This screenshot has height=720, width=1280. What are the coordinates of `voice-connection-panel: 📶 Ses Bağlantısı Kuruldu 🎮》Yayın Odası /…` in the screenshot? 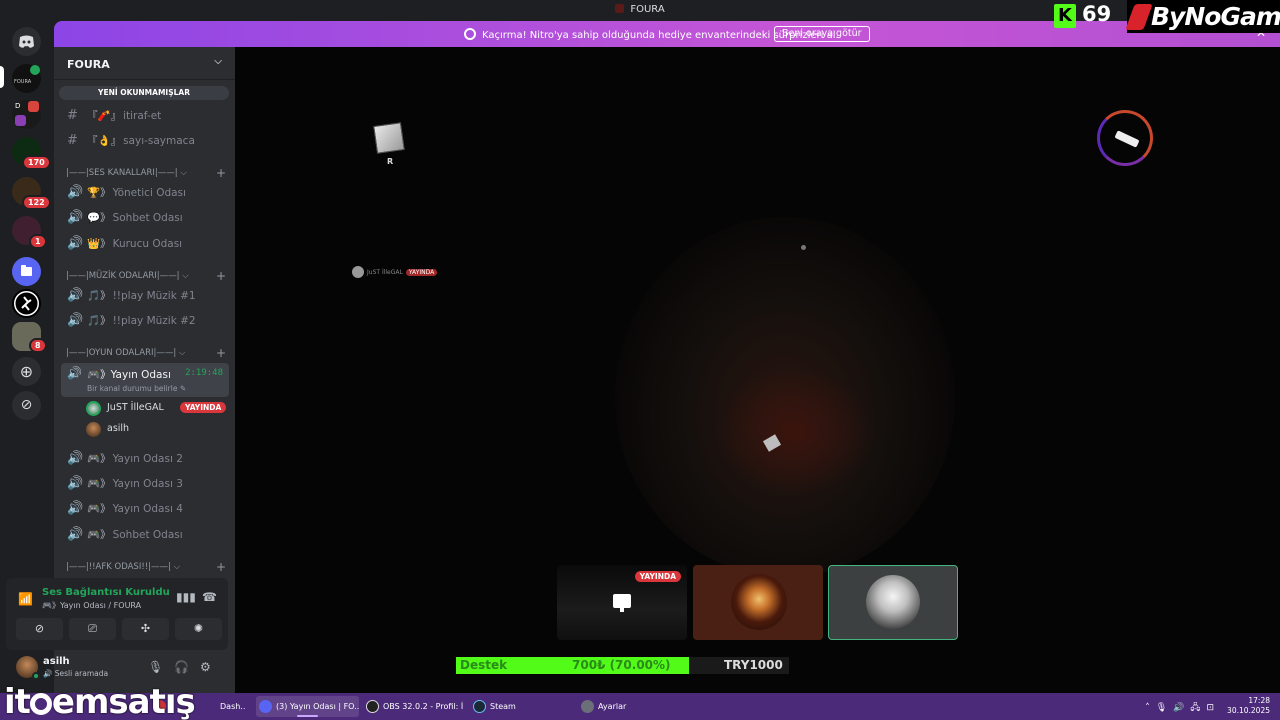 It's located at (117, 614).